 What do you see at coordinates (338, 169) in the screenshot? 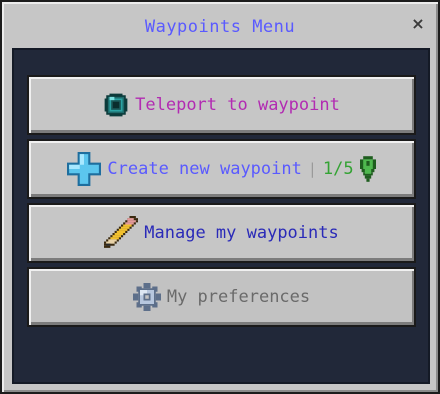
I see `waypoint-count: 1/5` at bounding box center [338, 169].